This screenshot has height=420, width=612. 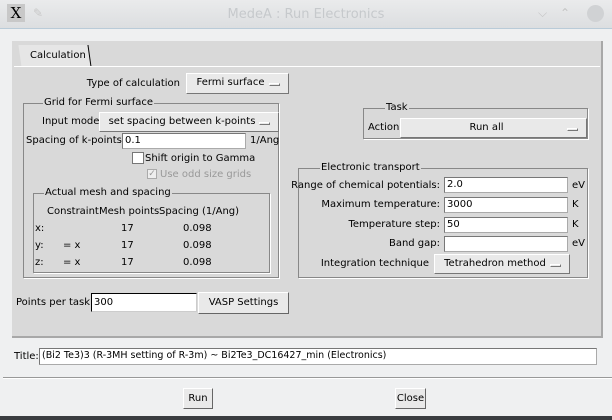 I want to click on integration-value: Tetrahedron method, so click(x=495, y=263).